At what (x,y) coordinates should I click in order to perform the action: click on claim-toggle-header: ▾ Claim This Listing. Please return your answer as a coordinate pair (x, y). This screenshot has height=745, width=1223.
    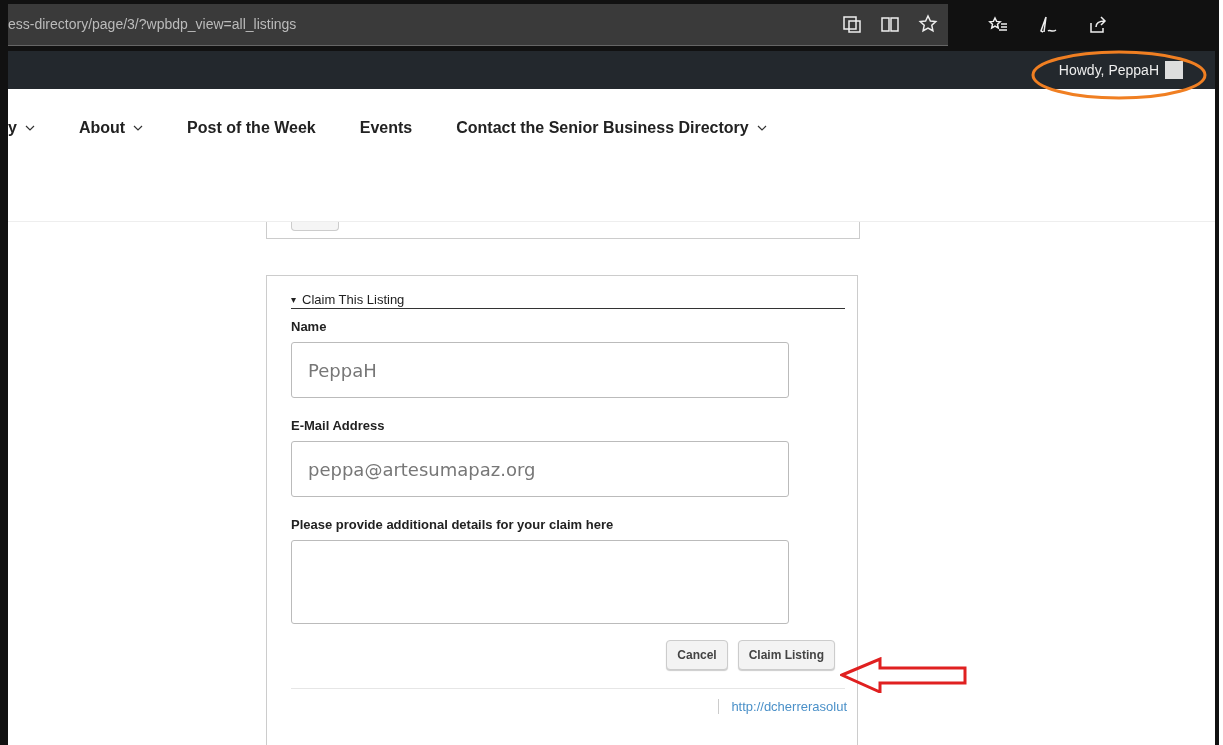
    Looking at the image, I should click on (568, 300).